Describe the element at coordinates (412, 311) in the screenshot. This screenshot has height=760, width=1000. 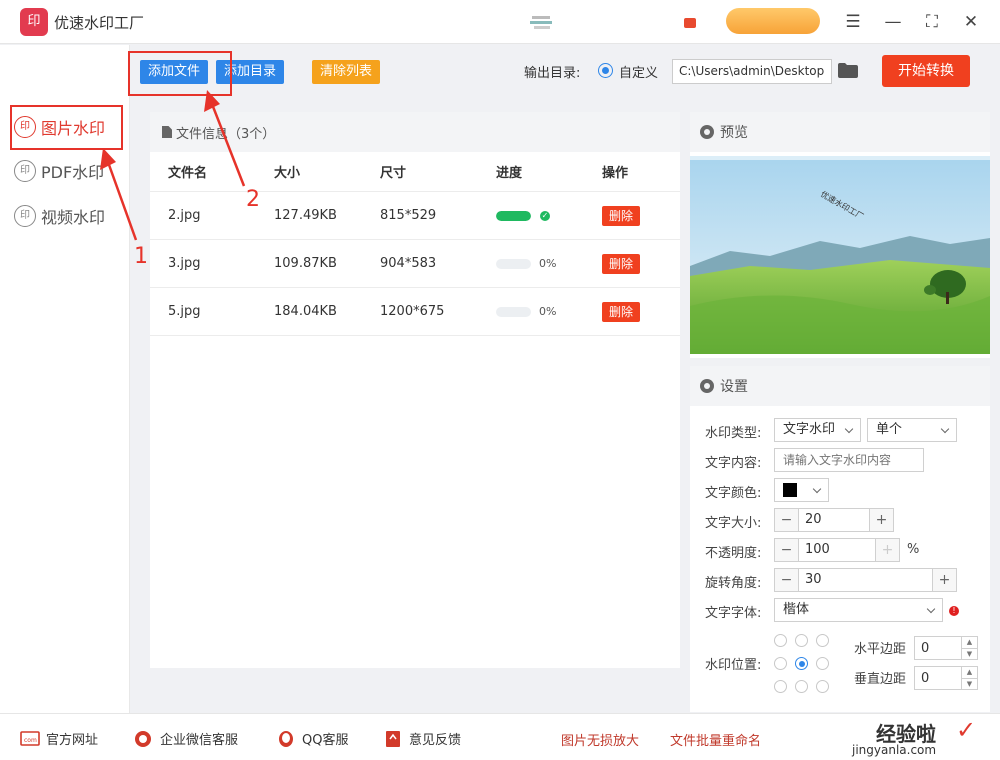
I see `file-dimensions: 1200*675` at that location.